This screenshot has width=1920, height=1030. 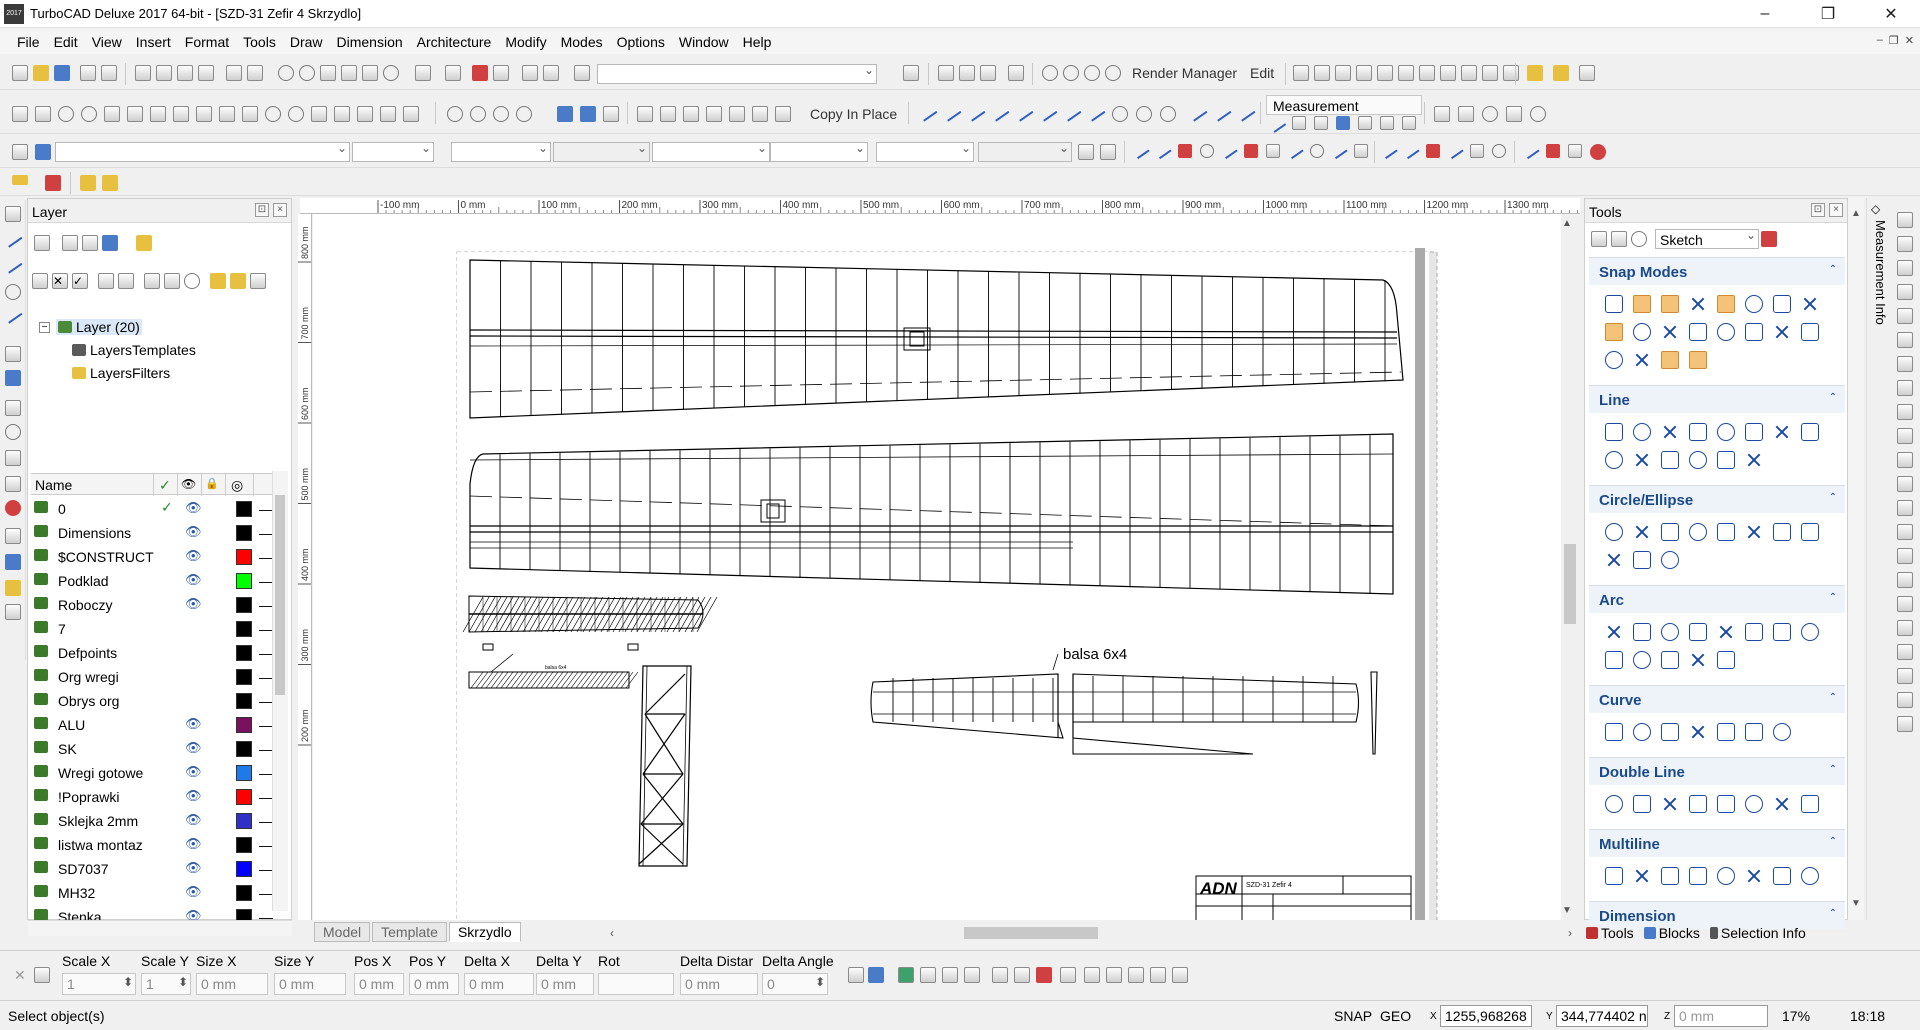 I want to click on section-curve: Curve ⌃, so click(x=1717, y=699).